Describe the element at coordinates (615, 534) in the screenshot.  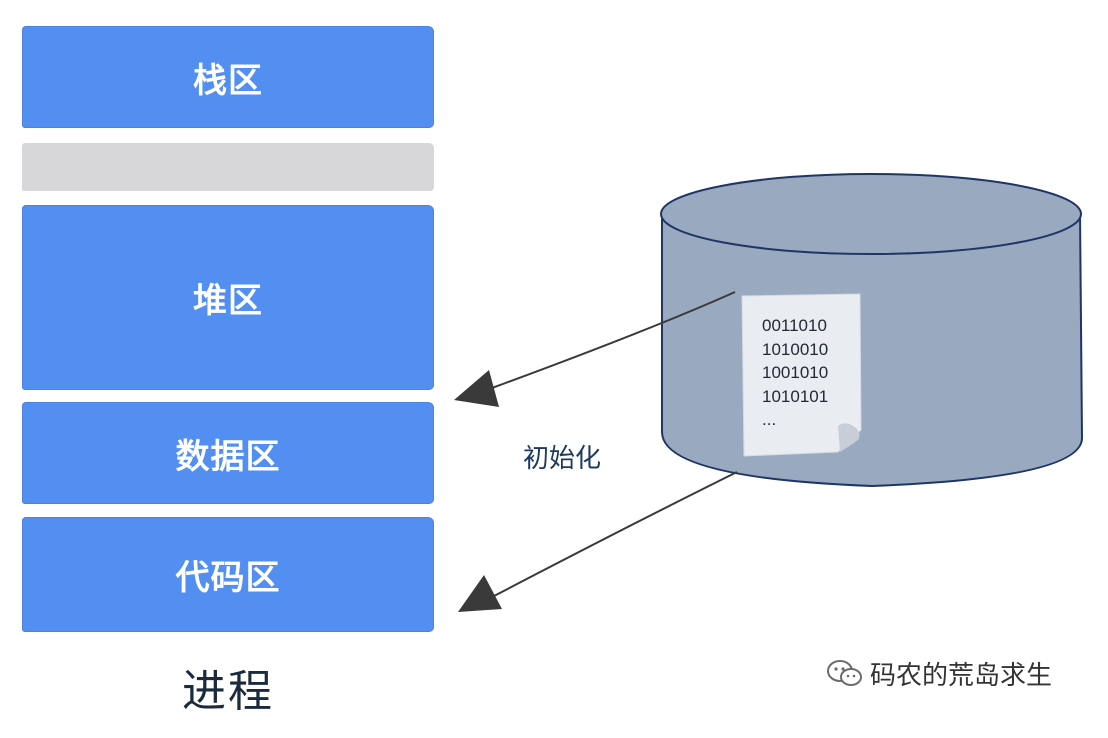
I see `arrow-to-code-segment-line` at that location.